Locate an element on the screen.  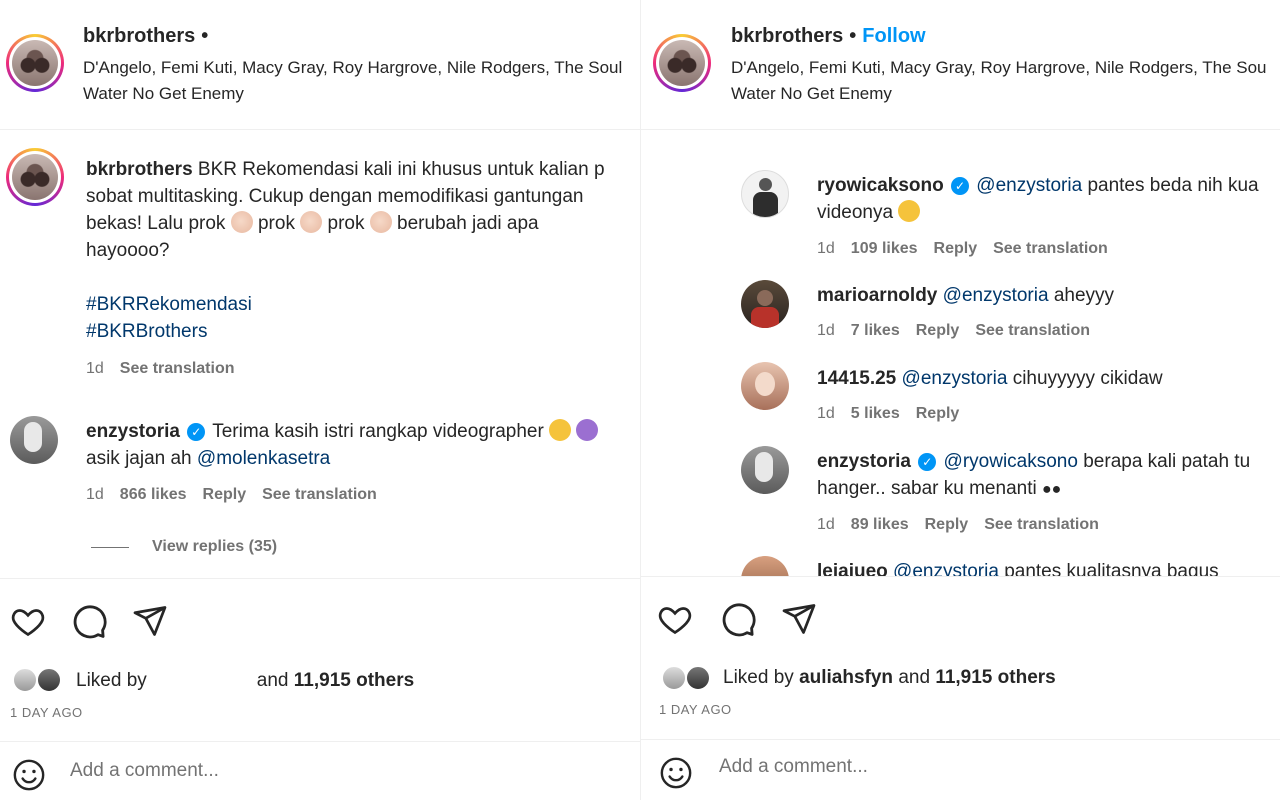
purple-emoji-icon is located at coordinates (587, 430).